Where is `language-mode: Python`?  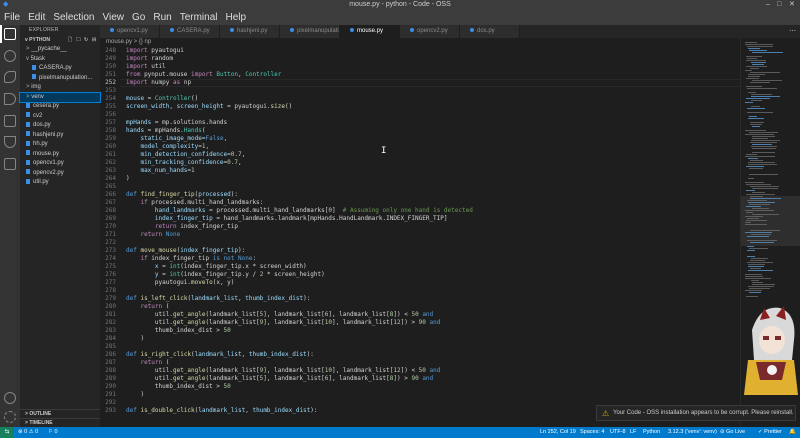
language-mode: Python is located at coordinates (651, 432).